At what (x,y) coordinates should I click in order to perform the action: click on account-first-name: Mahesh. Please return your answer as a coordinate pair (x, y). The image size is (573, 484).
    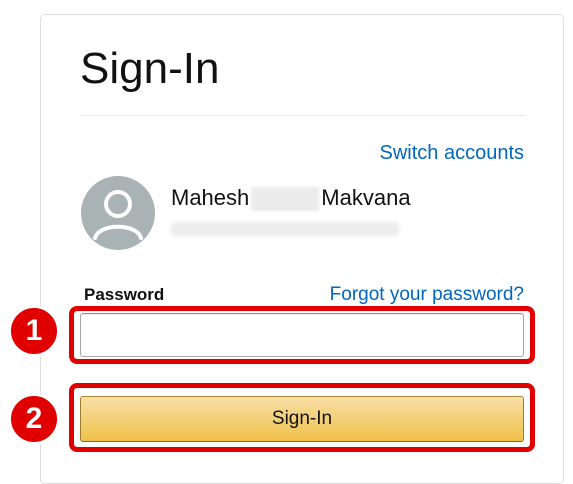
    Looking at the image, I should click on (210, 197).